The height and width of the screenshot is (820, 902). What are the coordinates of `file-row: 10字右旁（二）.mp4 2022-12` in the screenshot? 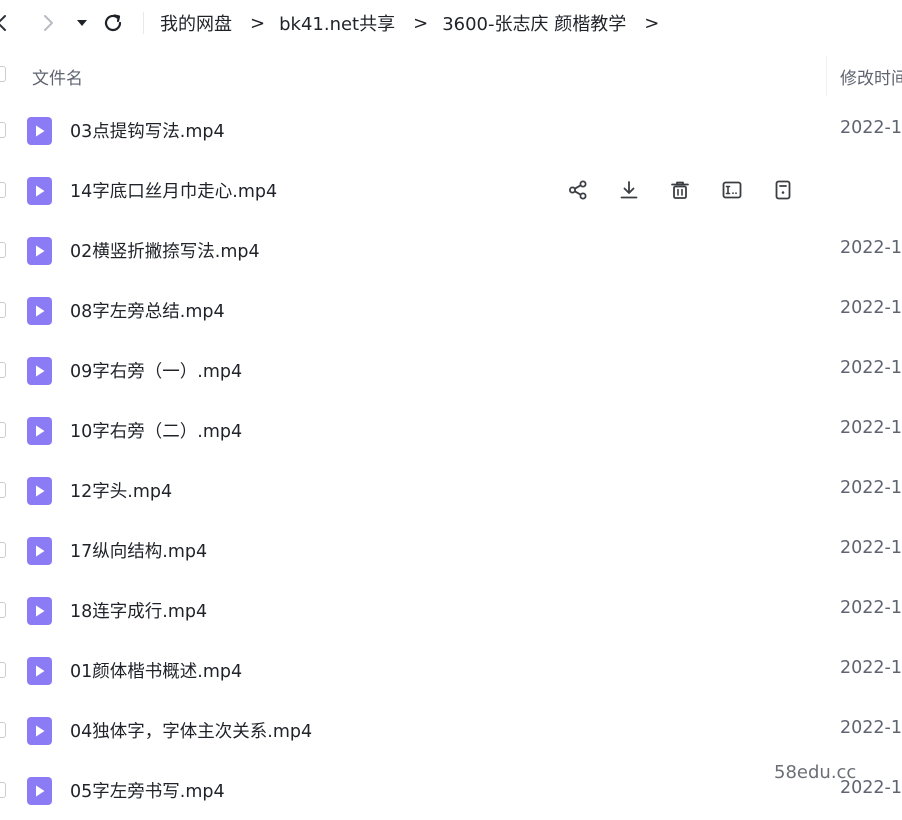 It's located at (451, 430).